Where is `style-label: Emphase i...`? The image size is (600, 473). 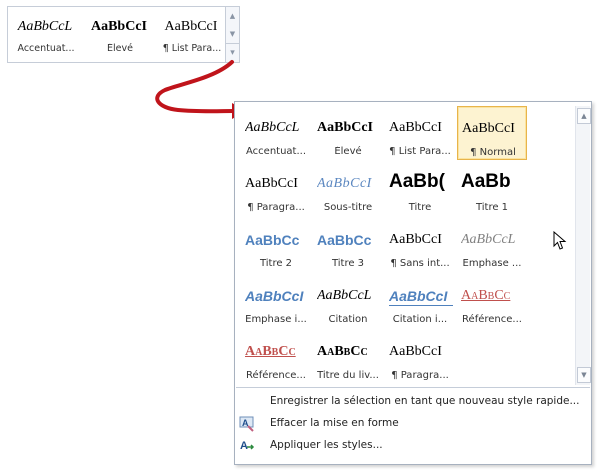
style-label: Emphase i... is located at coordinates (276, 319).